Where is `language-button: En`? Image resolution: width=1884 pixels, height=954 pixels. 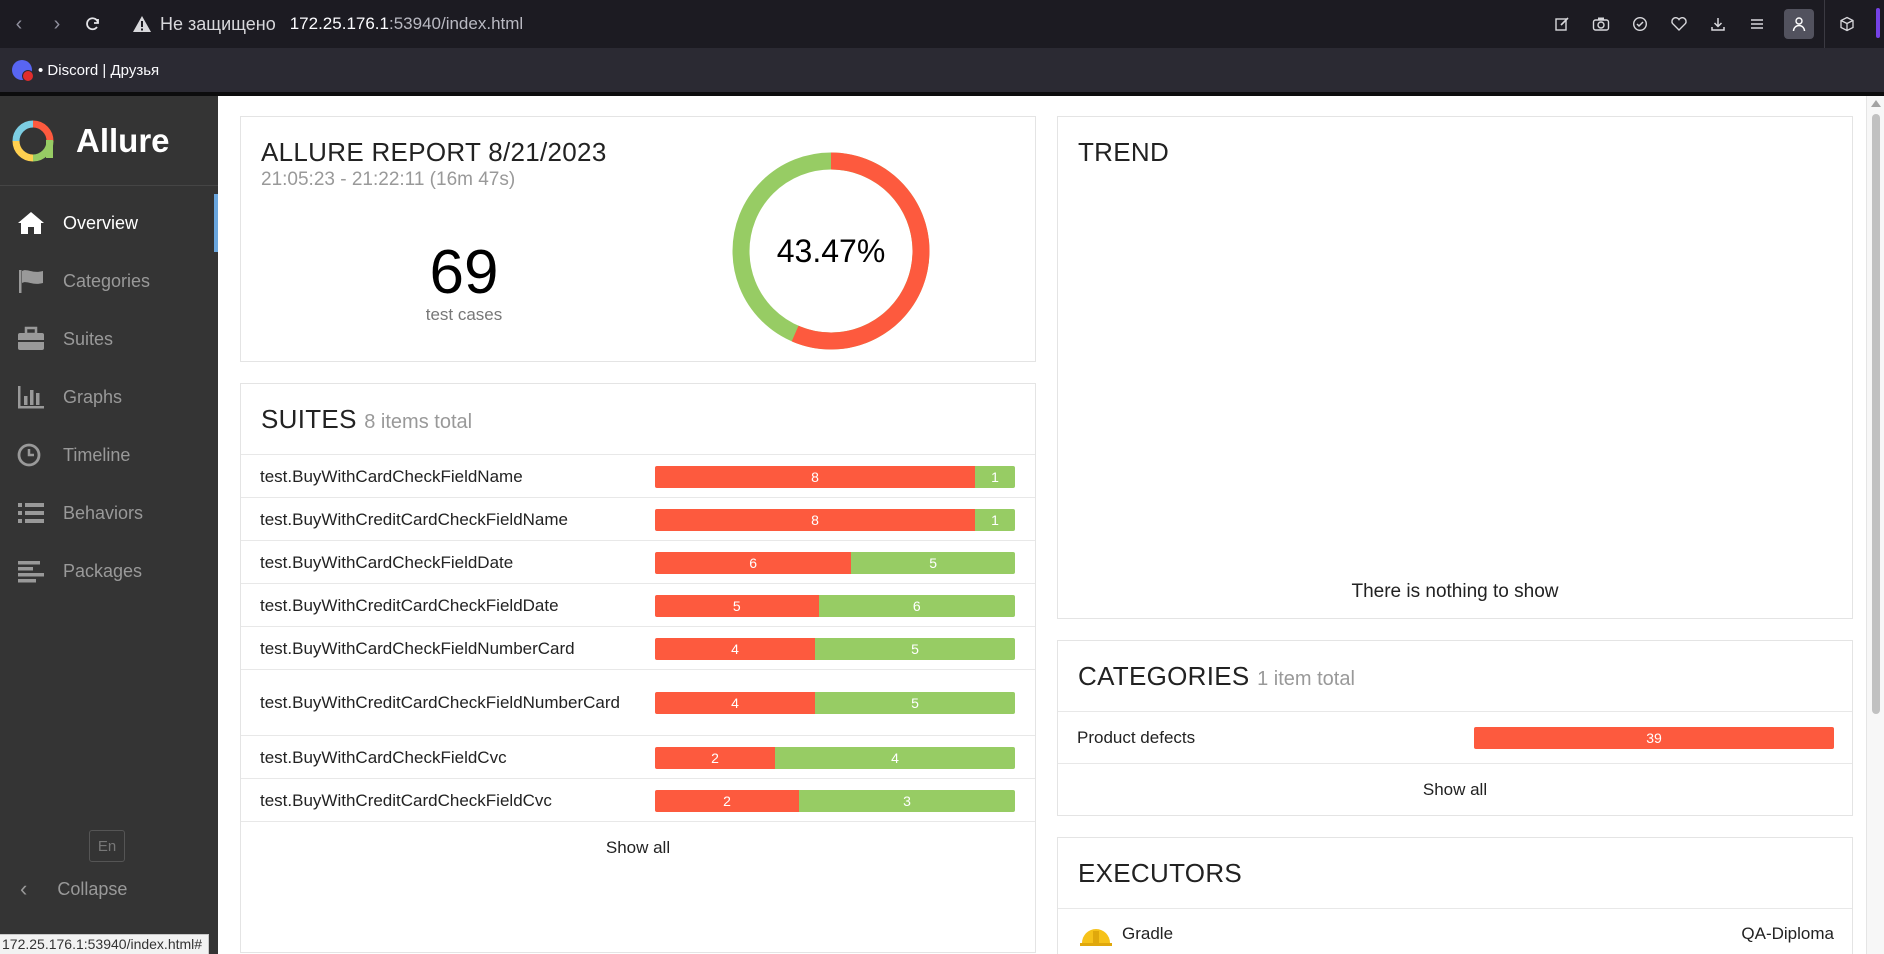
language-button: En is located at coordinates (107, 846).